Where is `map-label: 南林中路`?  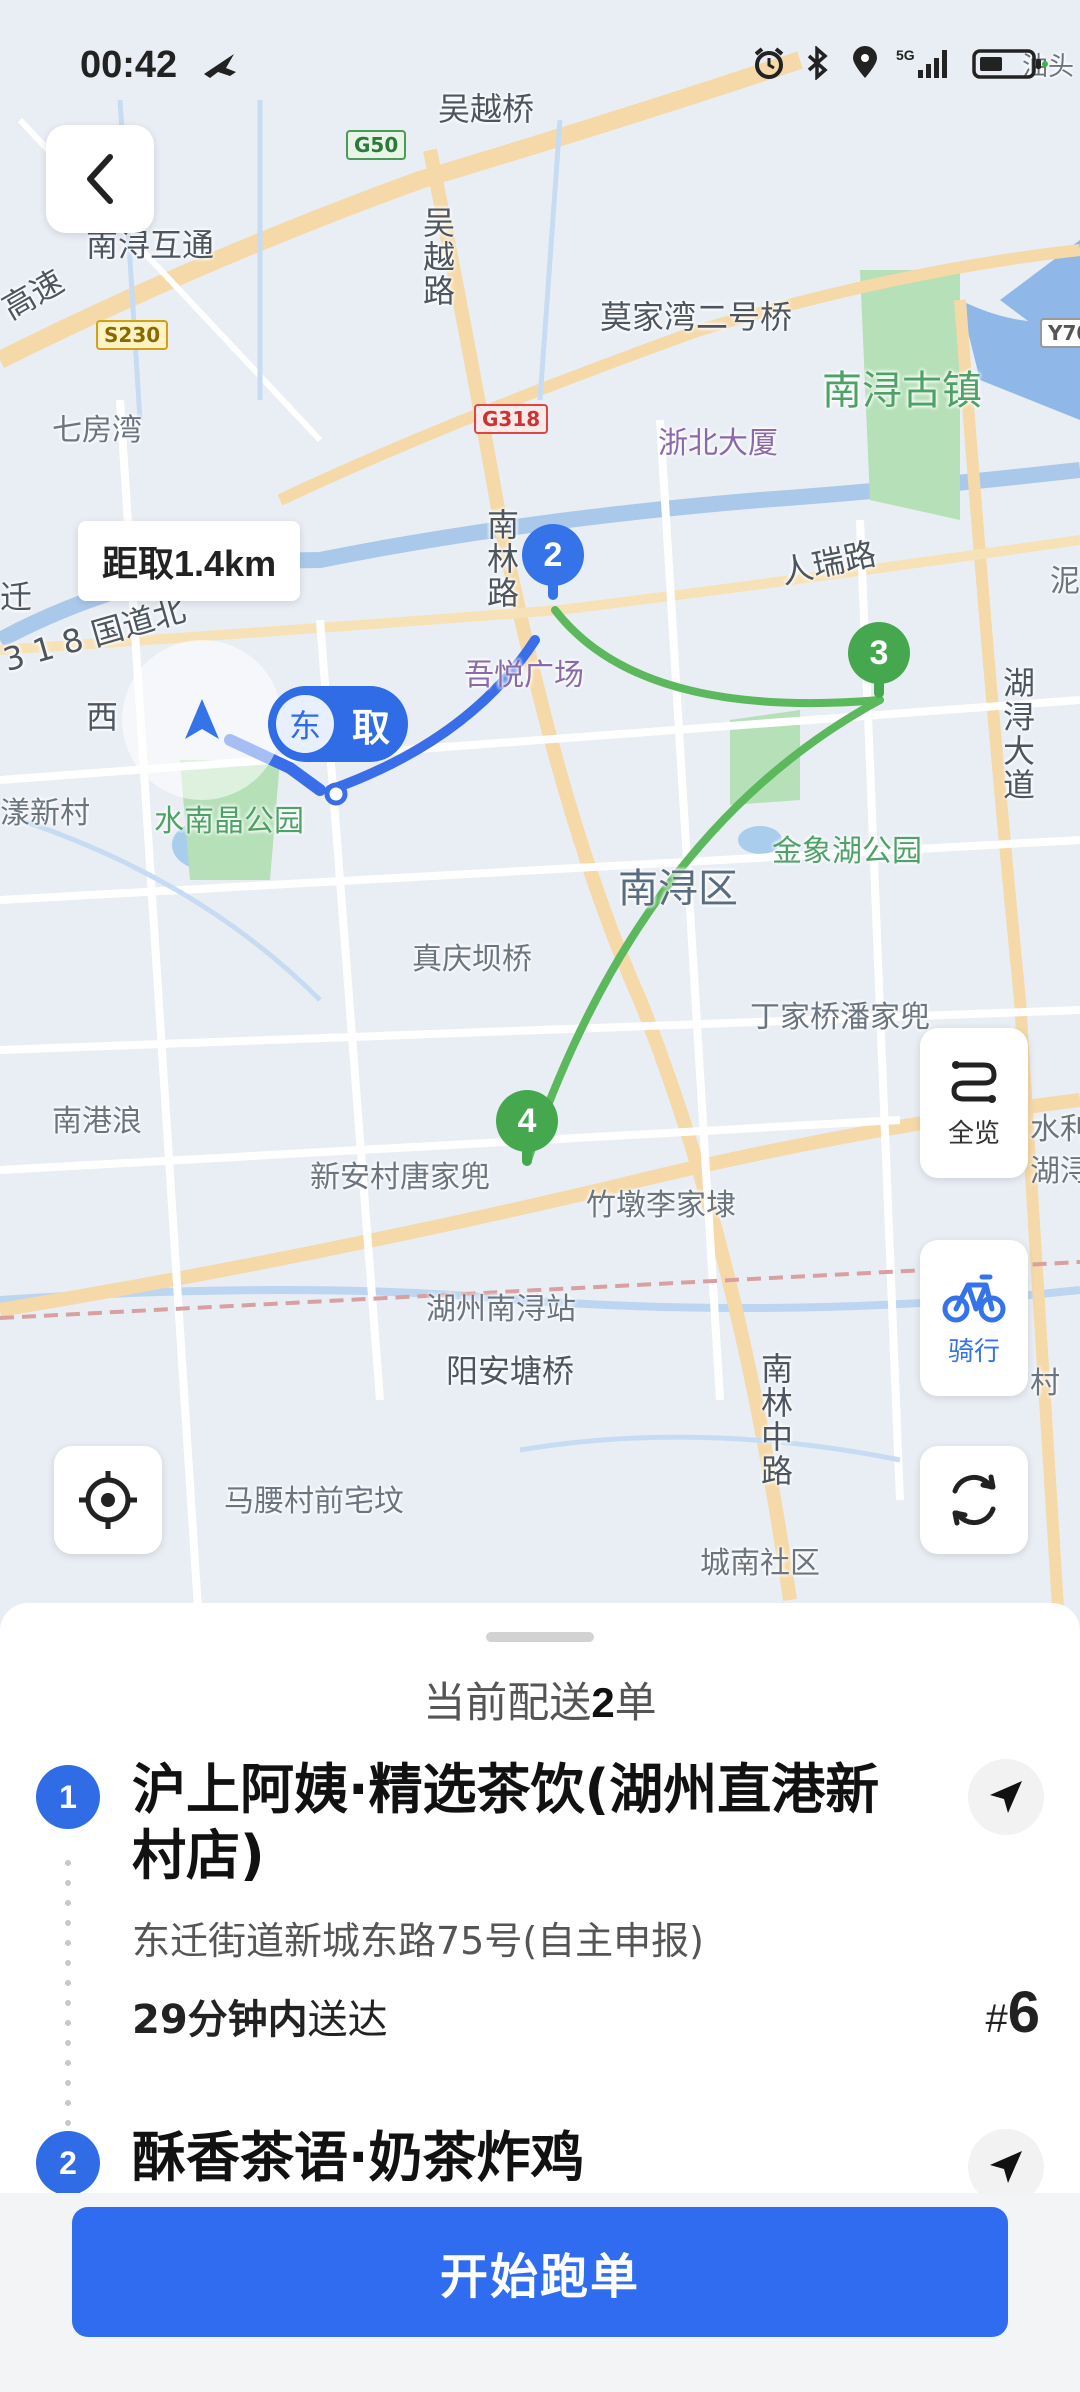
map-label: 南林中路 is located at coordinates (775, 1420).